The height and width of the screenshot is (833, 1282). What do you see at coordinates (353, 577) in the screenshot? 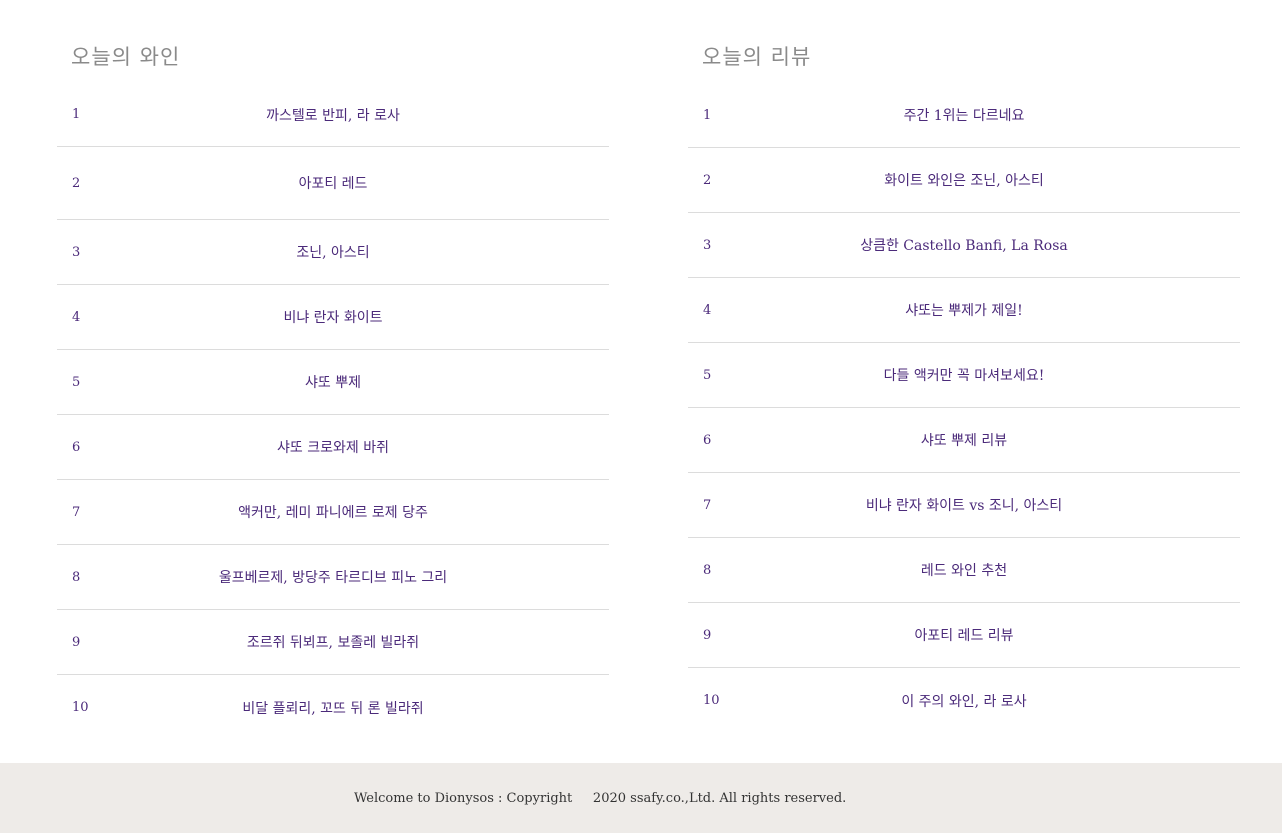
I see `rank-item-link: 울프베르제, 방당주 타르디브 피노 그리` at bounding box center [353, 577].